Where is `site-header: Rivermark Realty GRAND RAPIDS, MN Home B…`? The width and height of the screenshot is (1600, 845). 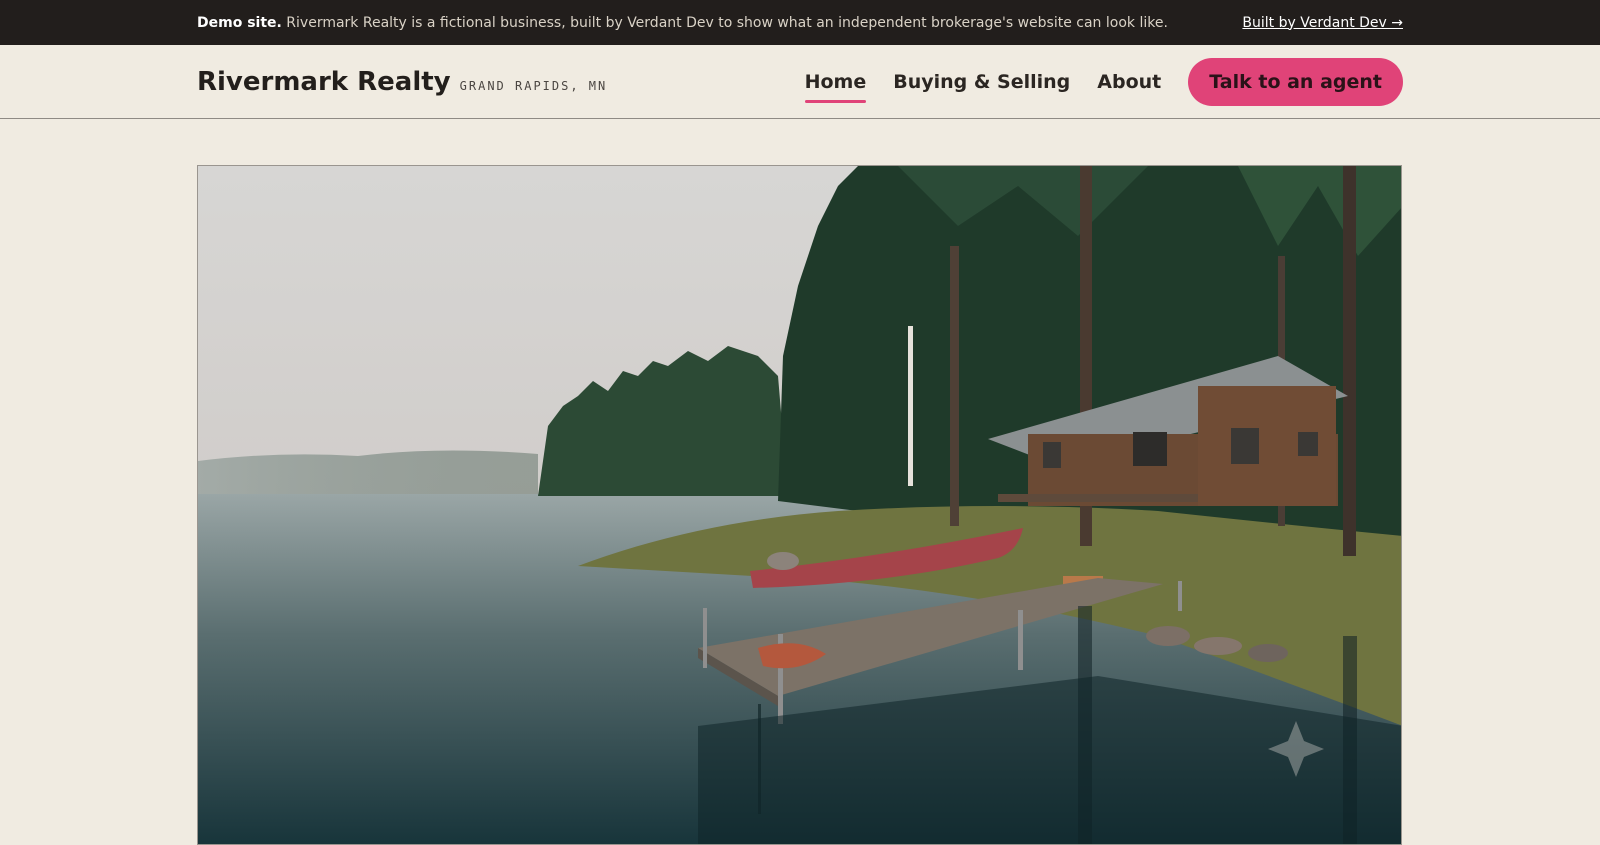
site-header: Rivermark Realty GRAND RAPIDS, MN Home B… is located at coordinates (800, 82).